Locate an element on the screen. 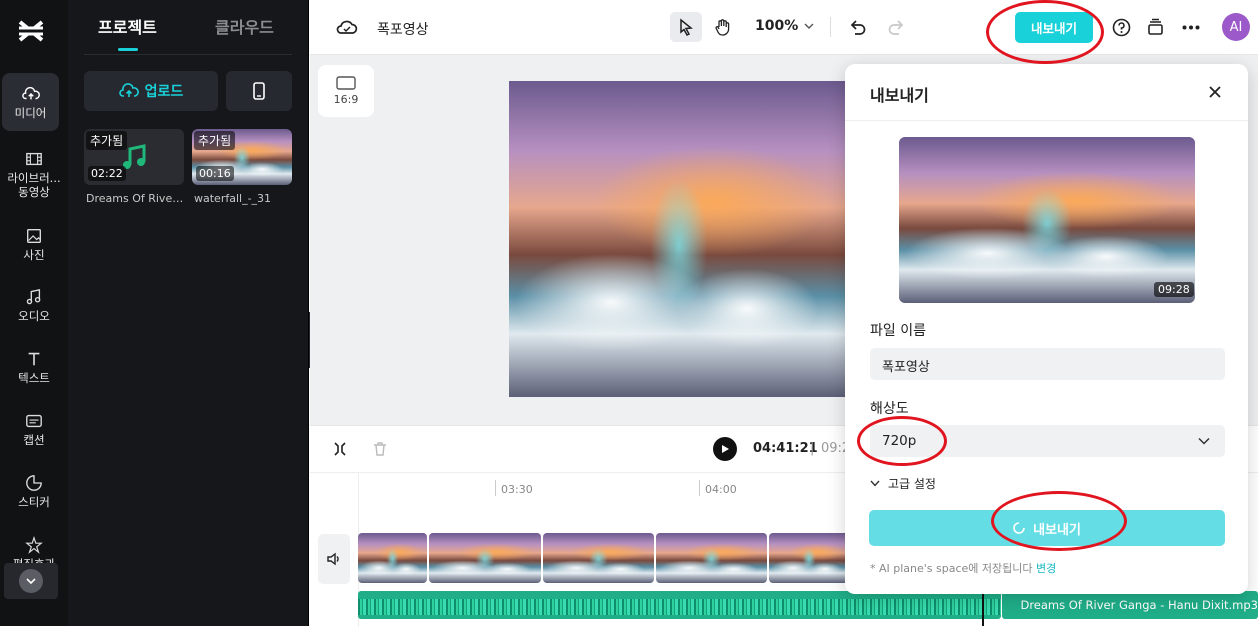 The width and height of the screenshot is (1258, 627). play-icon is located at coordinates (725, 449).